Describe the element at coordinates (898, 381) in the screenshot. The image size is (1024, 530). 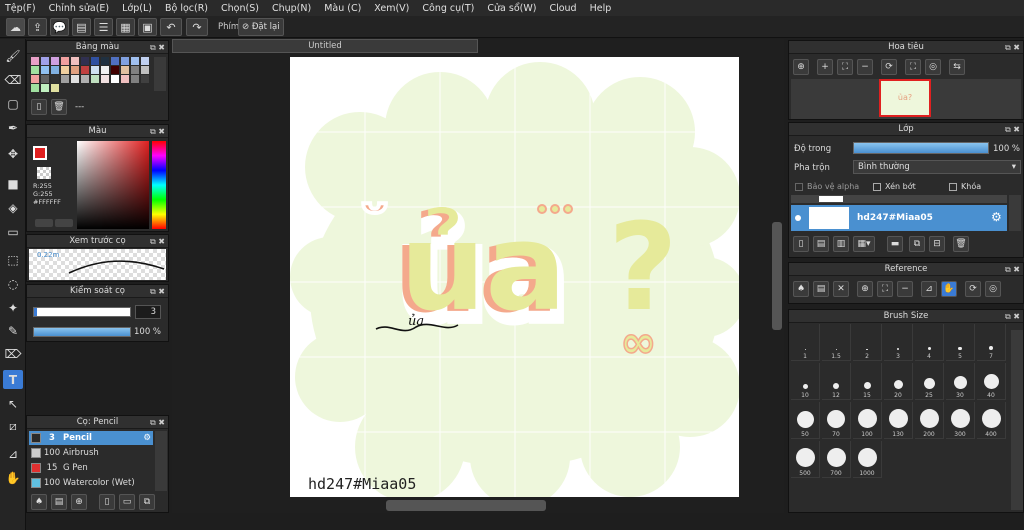
I see `brush-size-cell: 20` at that location.